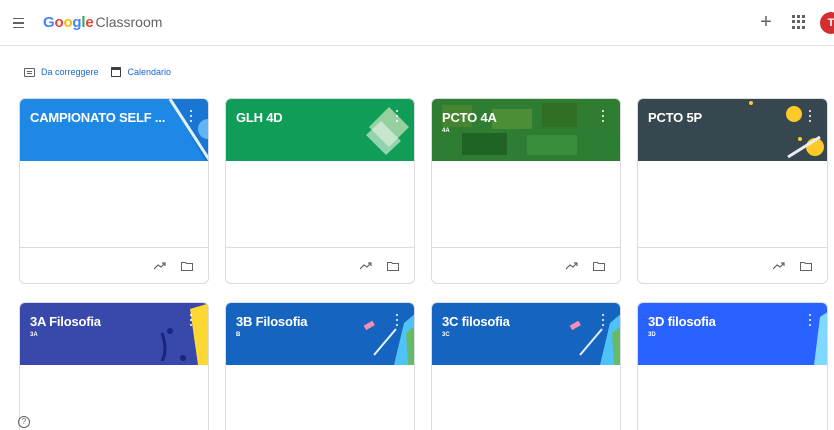  Describe the element at coordinates (476, 321) in the screenshot. I see `class-title: 3C filosofia` at that location.